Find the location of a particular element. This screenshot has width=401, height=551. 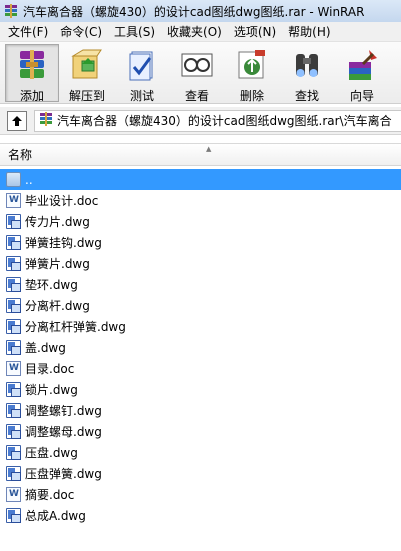

test-button: 测试 is located at coordinates (142, 73).